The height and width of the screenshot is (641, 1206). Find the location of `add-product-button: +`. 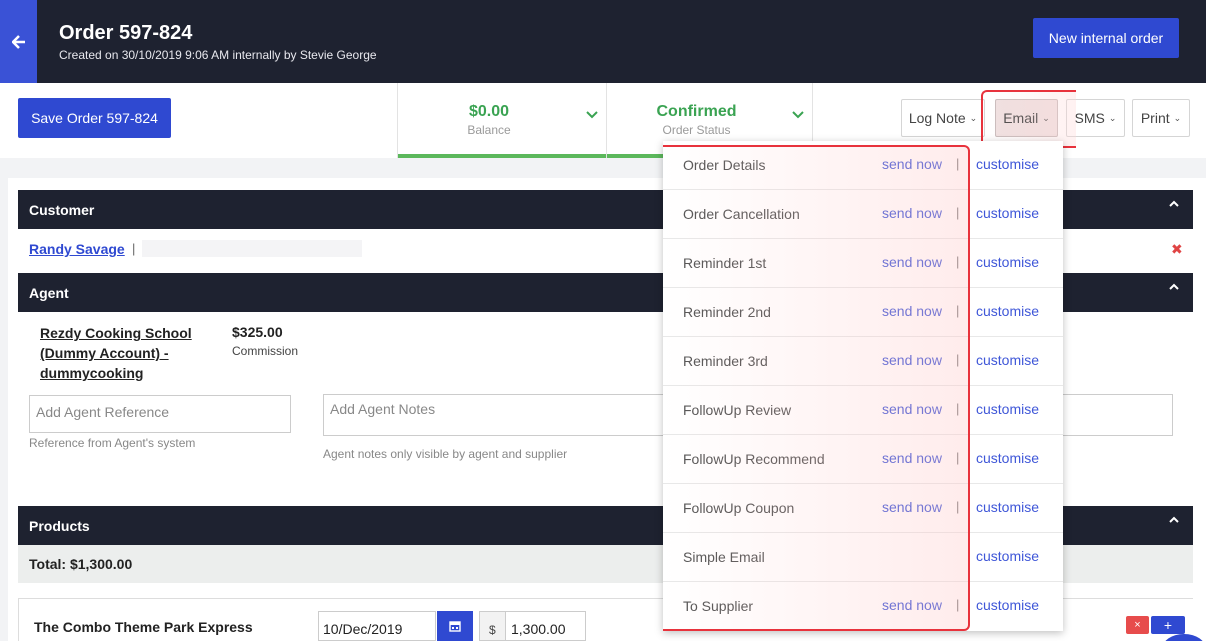

add-product-button: + is located at coordinates (1168, 625).